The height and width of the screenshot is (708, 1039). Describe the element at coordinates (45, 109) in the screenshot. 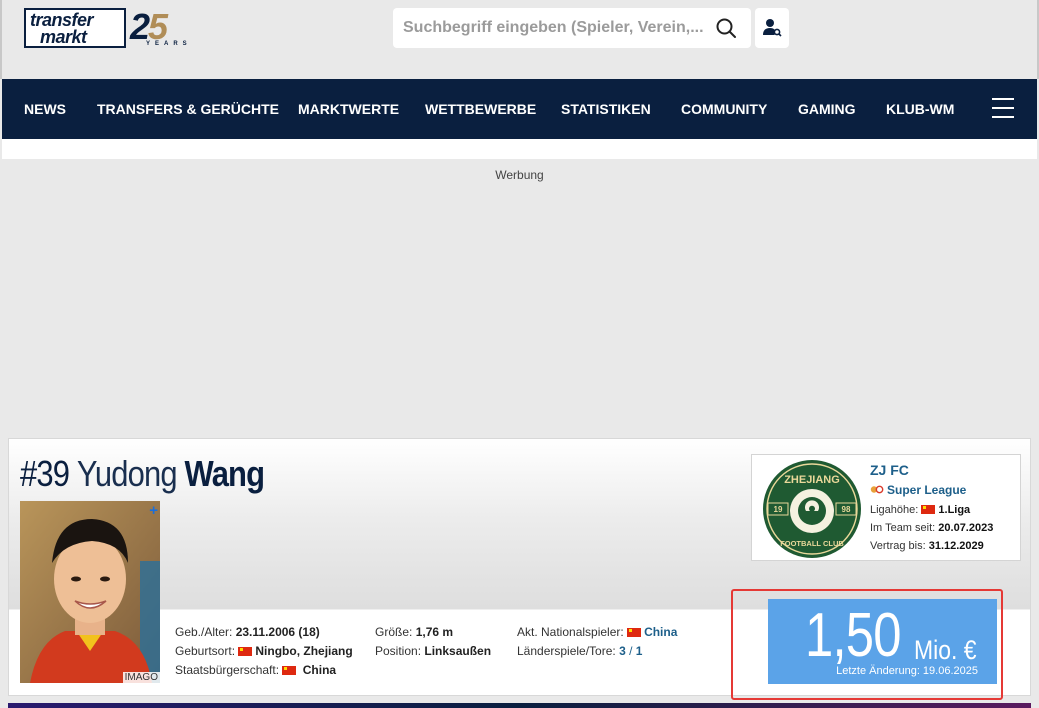

I see `nav-item-news: NEWS` at that location.